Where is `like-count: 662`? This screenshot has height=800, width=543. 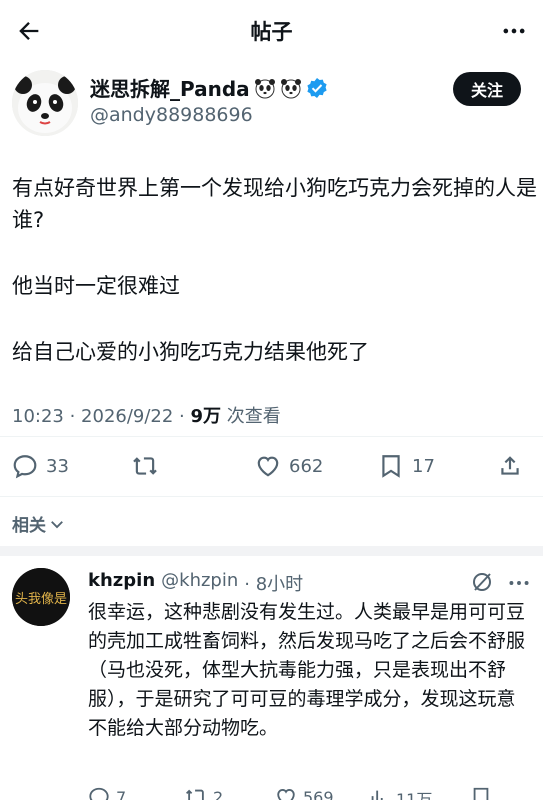
like-count: 662 is located at coordinates (306, 466).